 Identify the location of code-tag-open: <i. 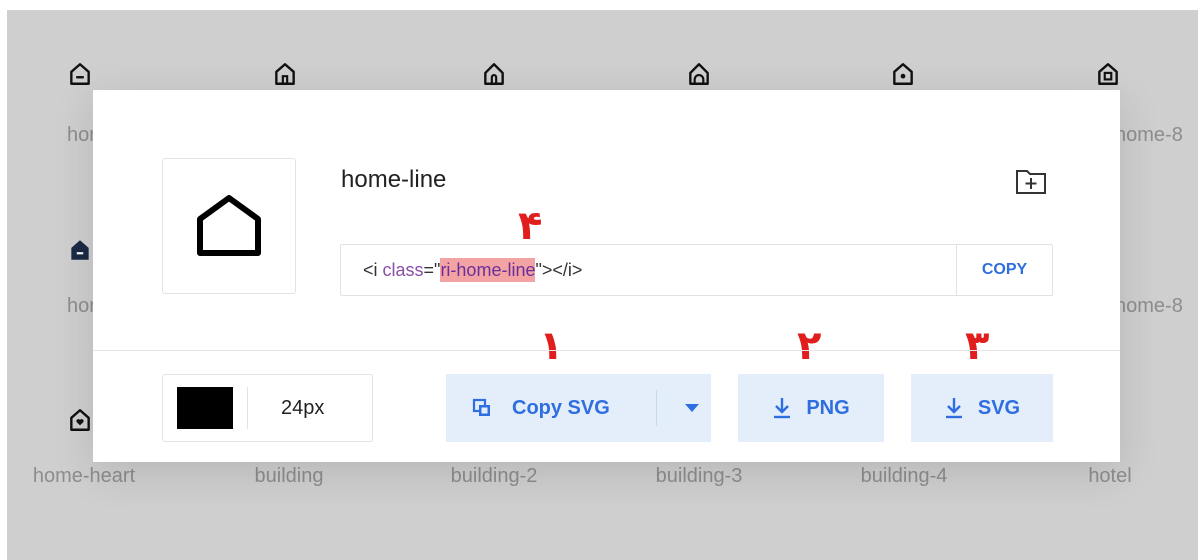
(373, 270).